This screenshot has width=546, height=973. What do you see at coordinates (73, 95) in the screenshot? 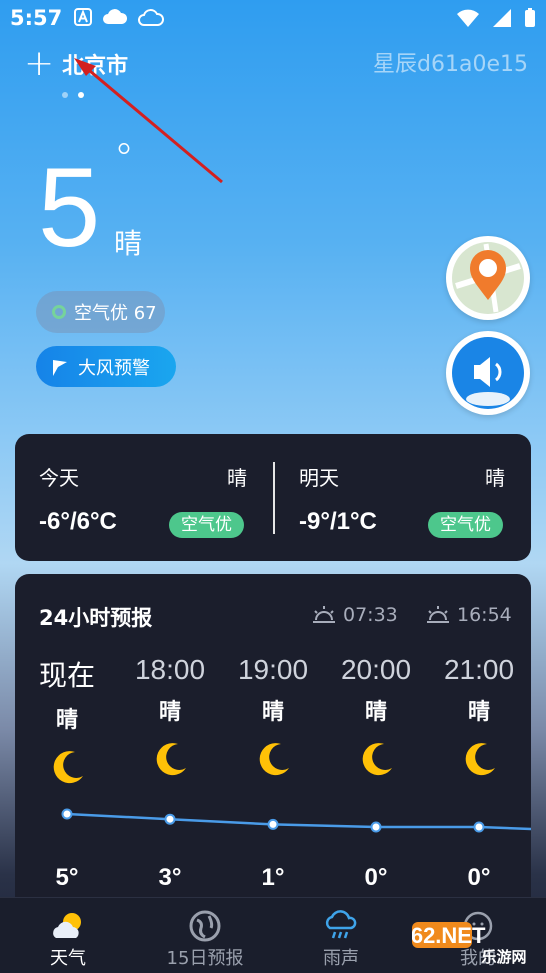
I see `page-indicator` at bounding box center [73, 95].